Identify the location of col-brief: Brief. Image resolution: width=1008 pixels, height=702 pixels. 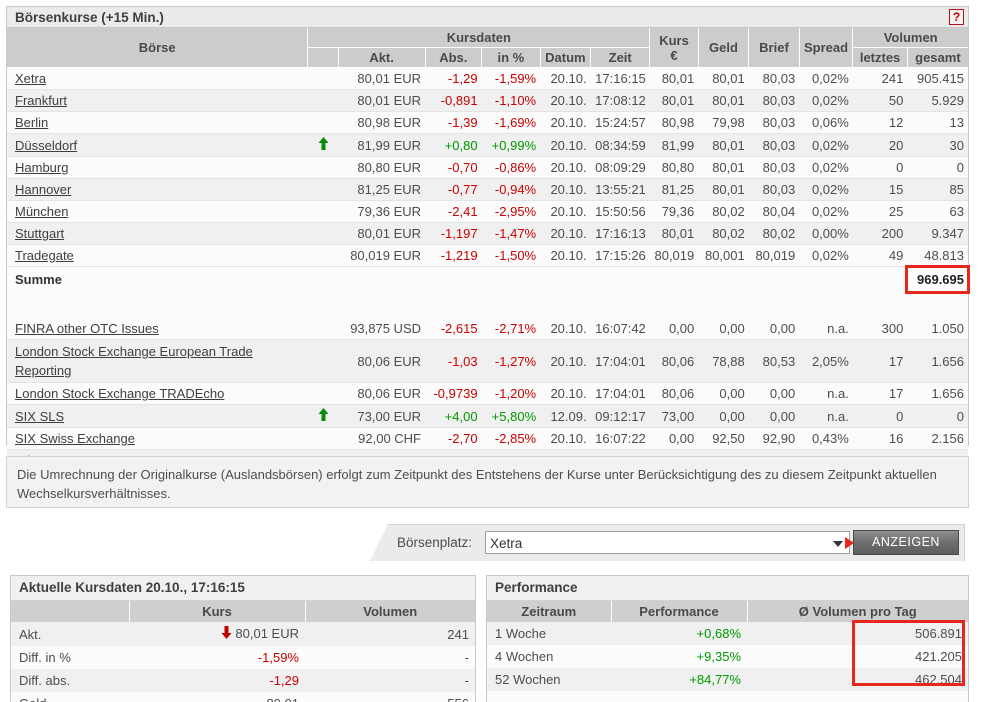
(774, 48).